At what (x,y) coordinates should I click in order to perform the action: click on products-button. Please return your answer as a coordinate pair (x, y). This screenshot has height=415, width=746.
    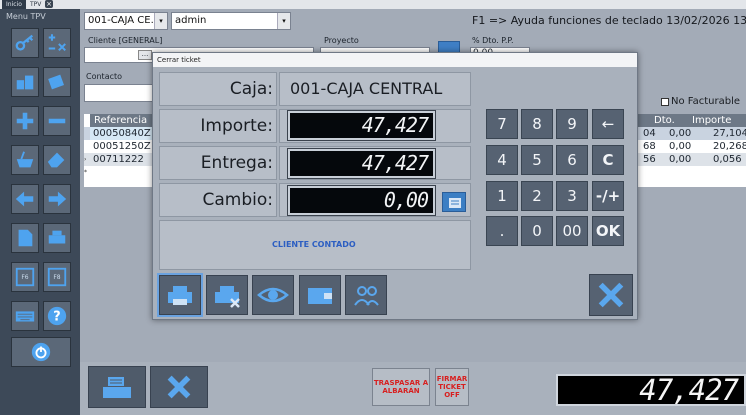
    Looking at the image, I should click on (25, 82).